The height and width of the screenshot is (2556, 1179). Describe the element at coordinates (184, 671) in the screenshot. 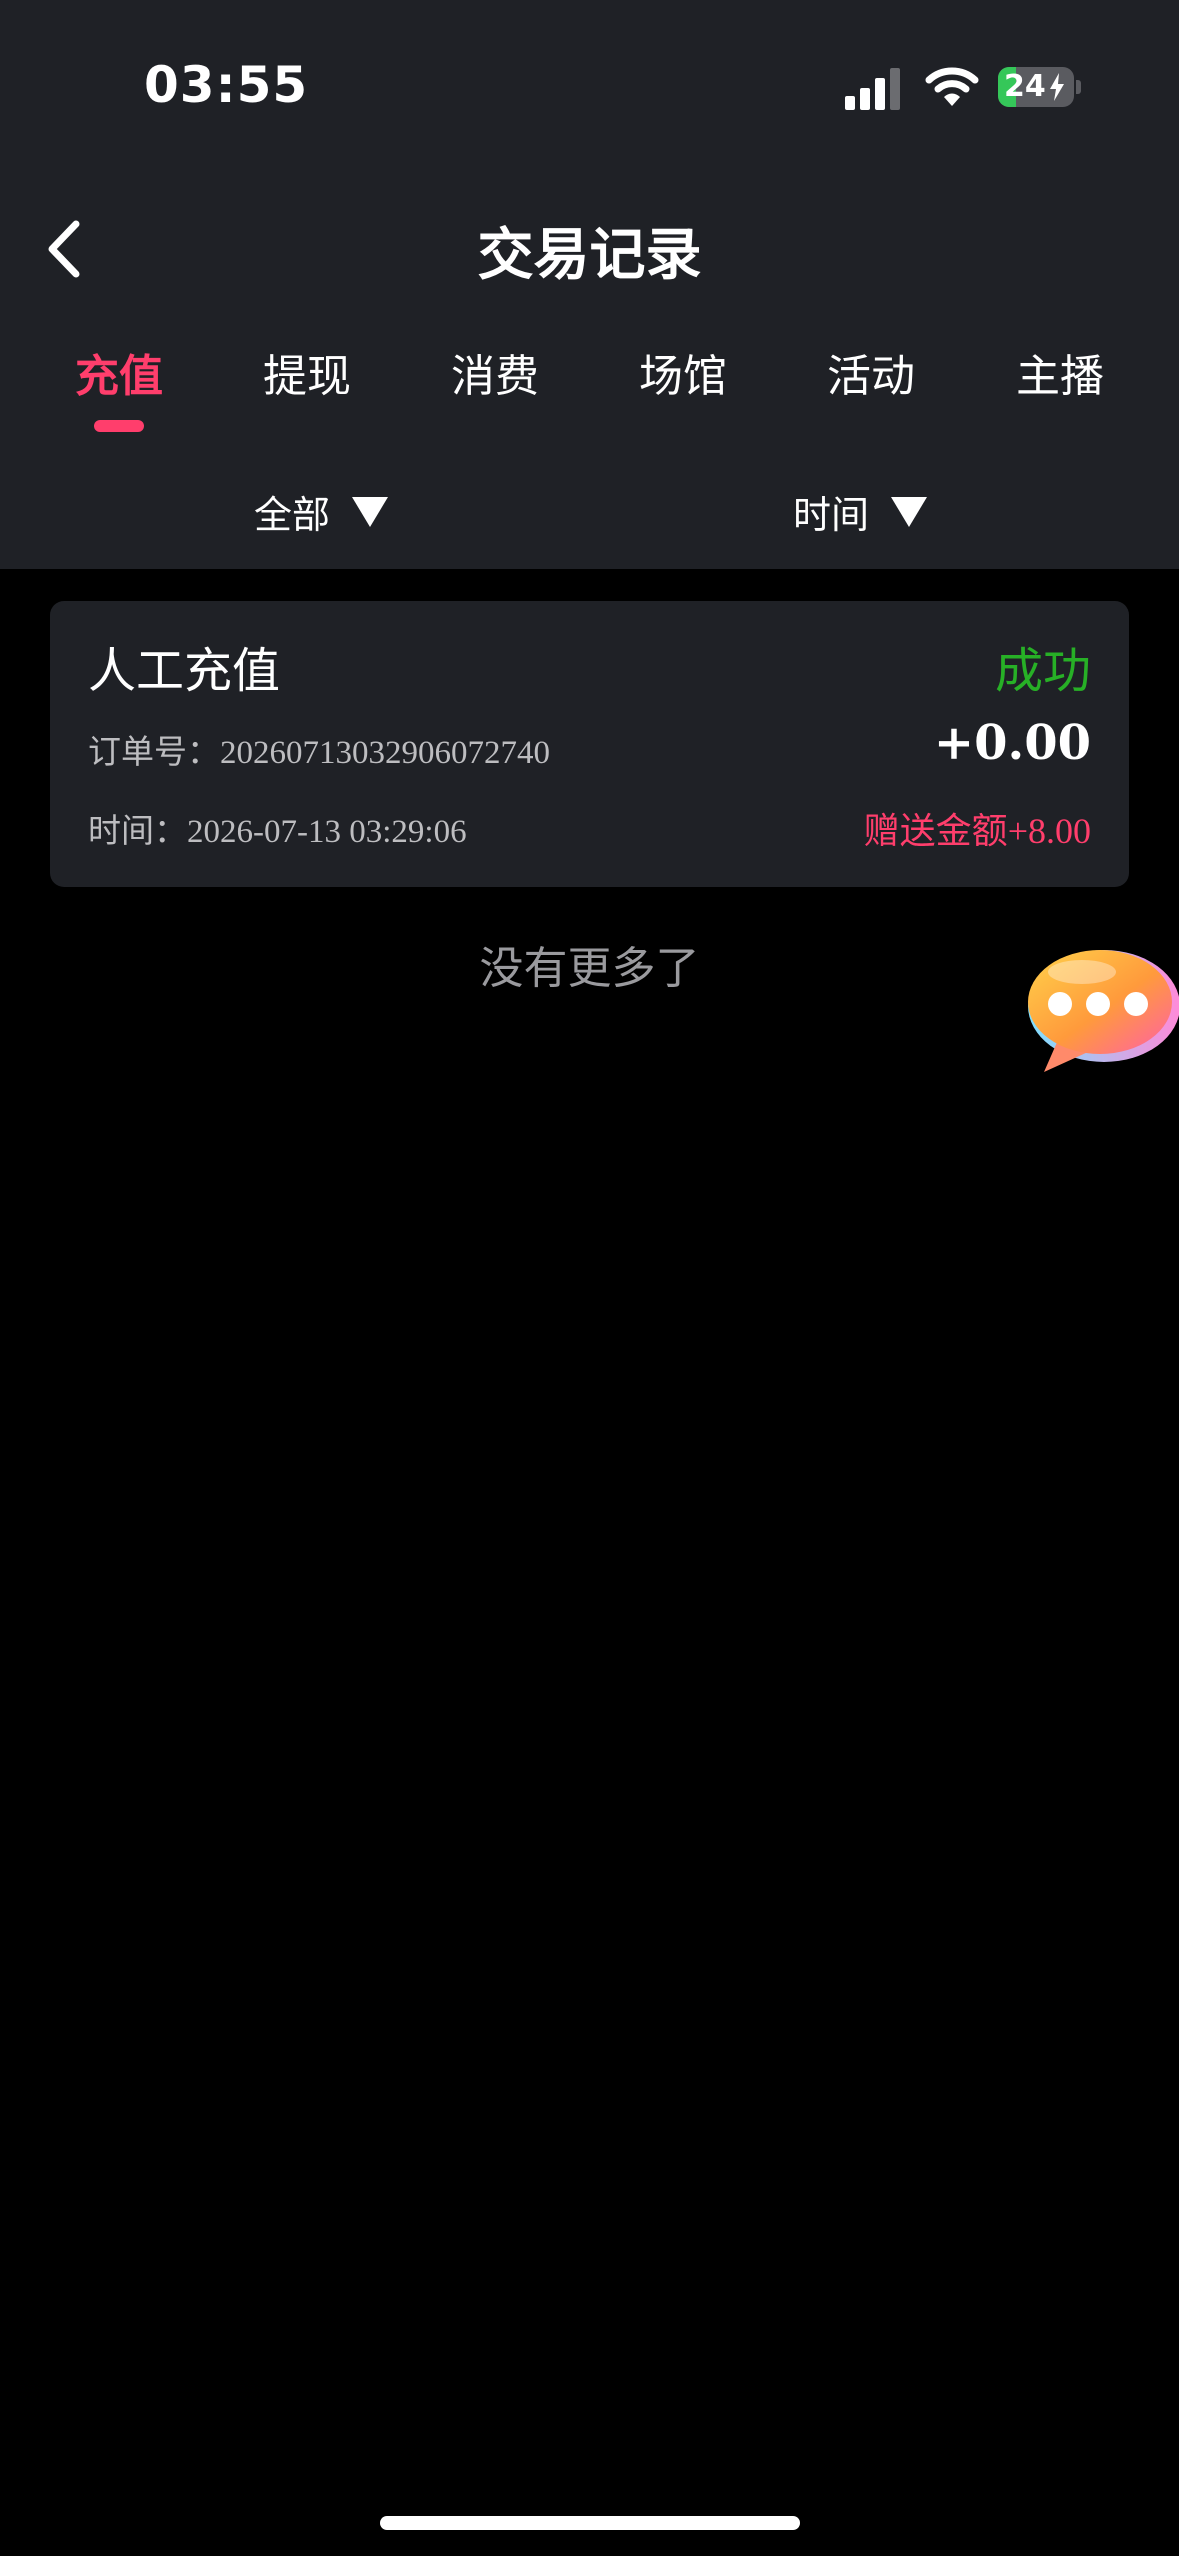

I see `record-title: 人工充值` at that location.